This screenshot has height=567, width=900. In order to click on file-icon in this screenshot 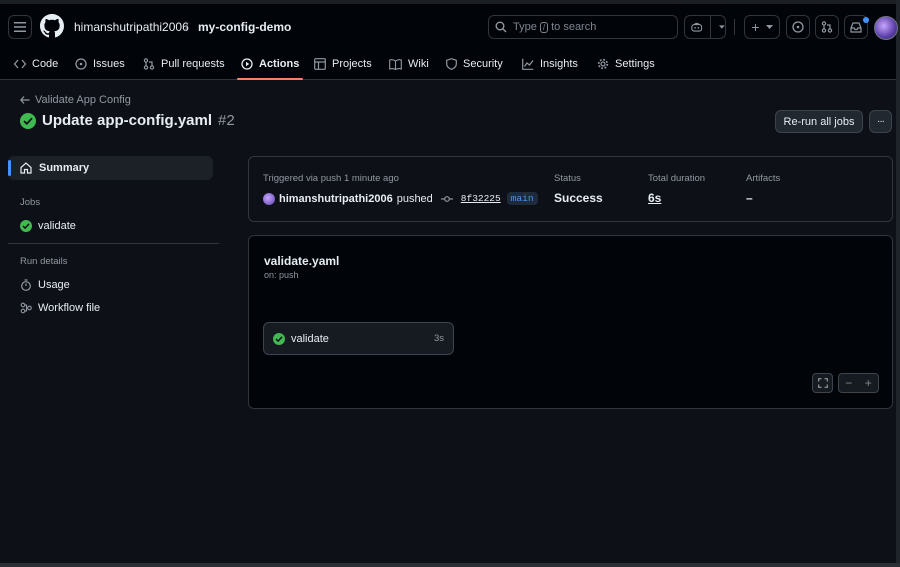, I will do `click(26, 308)`.